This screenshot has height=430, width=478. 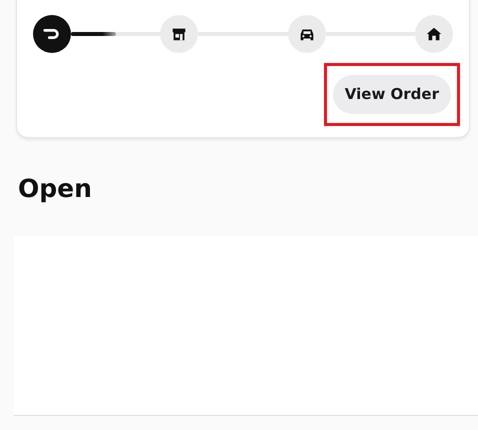 I want to click on view-order-button: View Order, so click(x=391, y=94).